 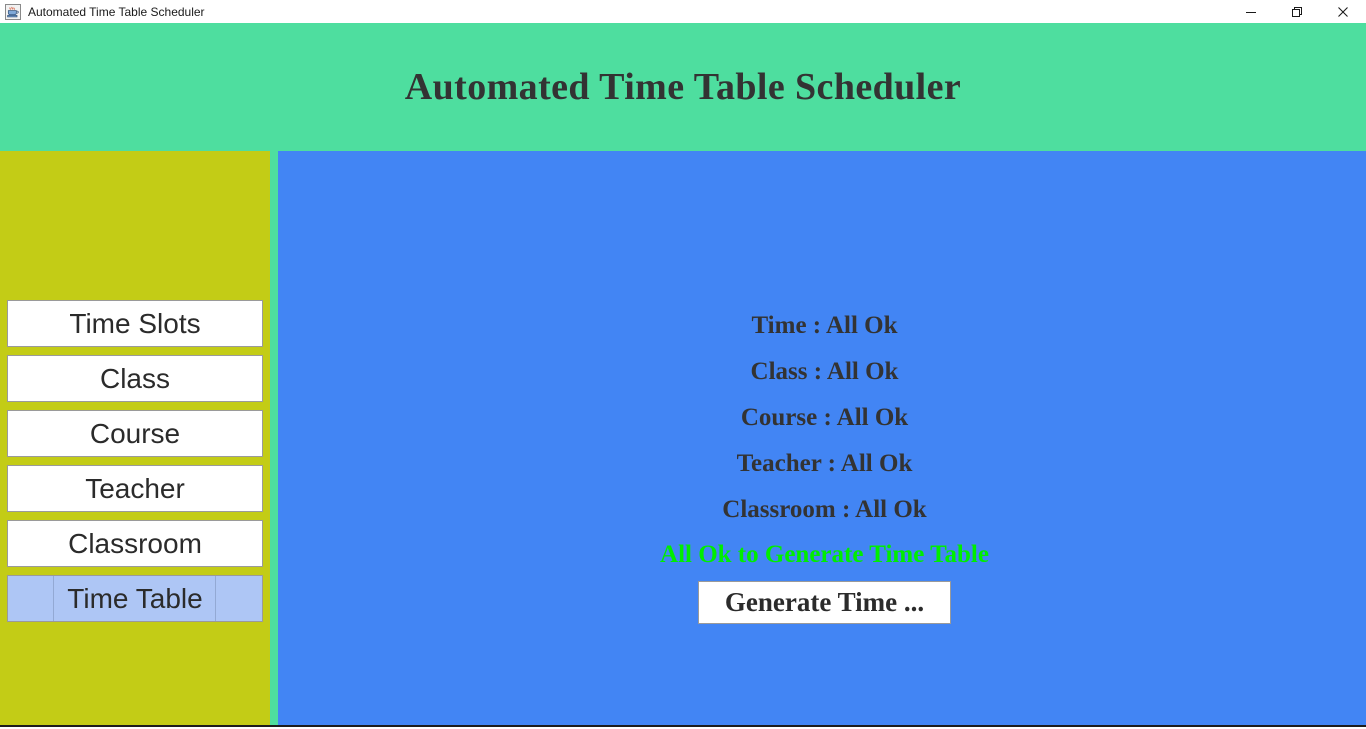 I want to click on status-classroom: Classroom : All Ok, so click(x=824, y=509).